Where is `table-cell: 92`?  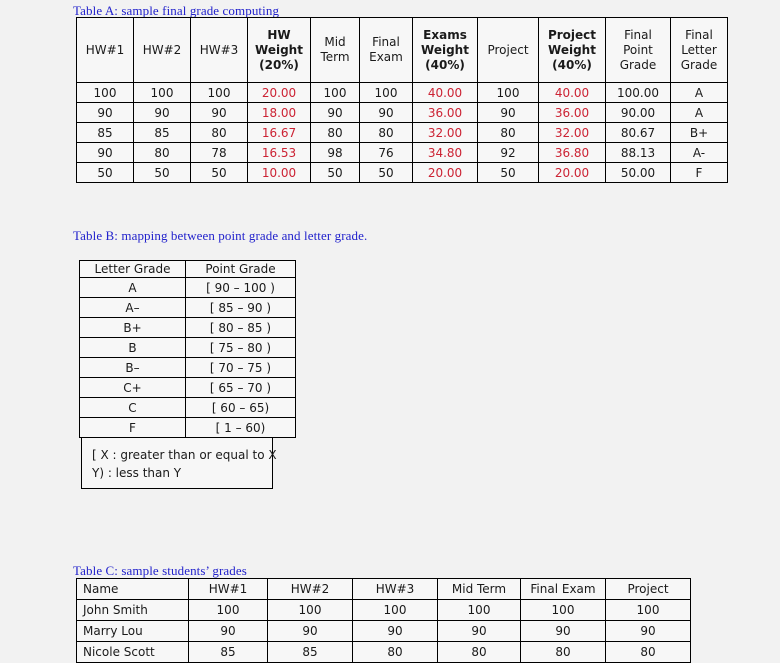 table-cell: 92 is located at coordinates (508, 152).